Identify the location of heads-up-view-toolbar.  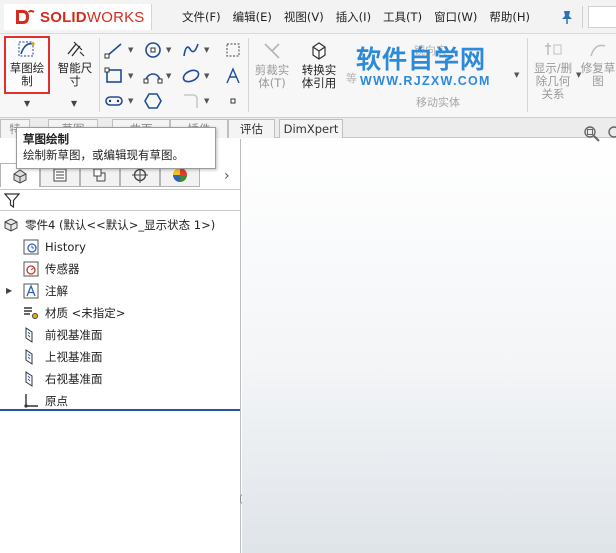
(599, 134).